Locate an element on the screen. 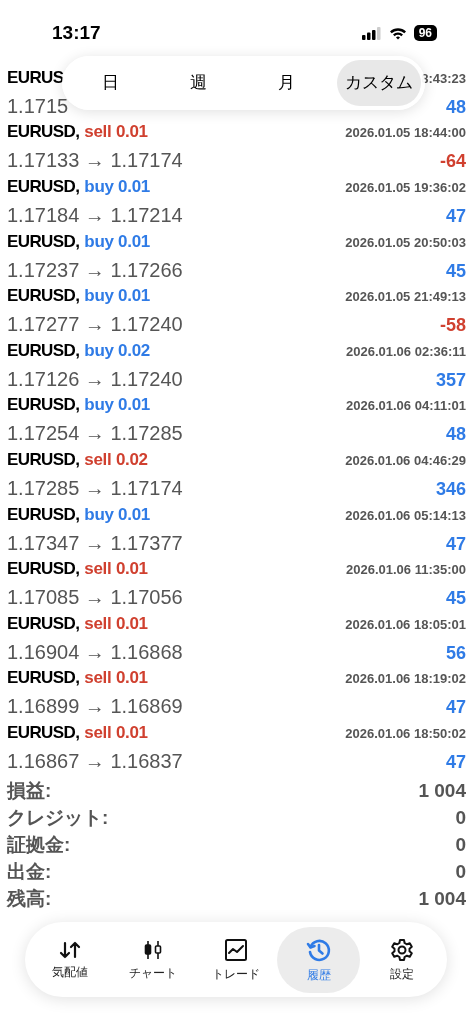 The width and height of the screenshot is (473, 1024). settings-icon is located at coordinates (401, 950).